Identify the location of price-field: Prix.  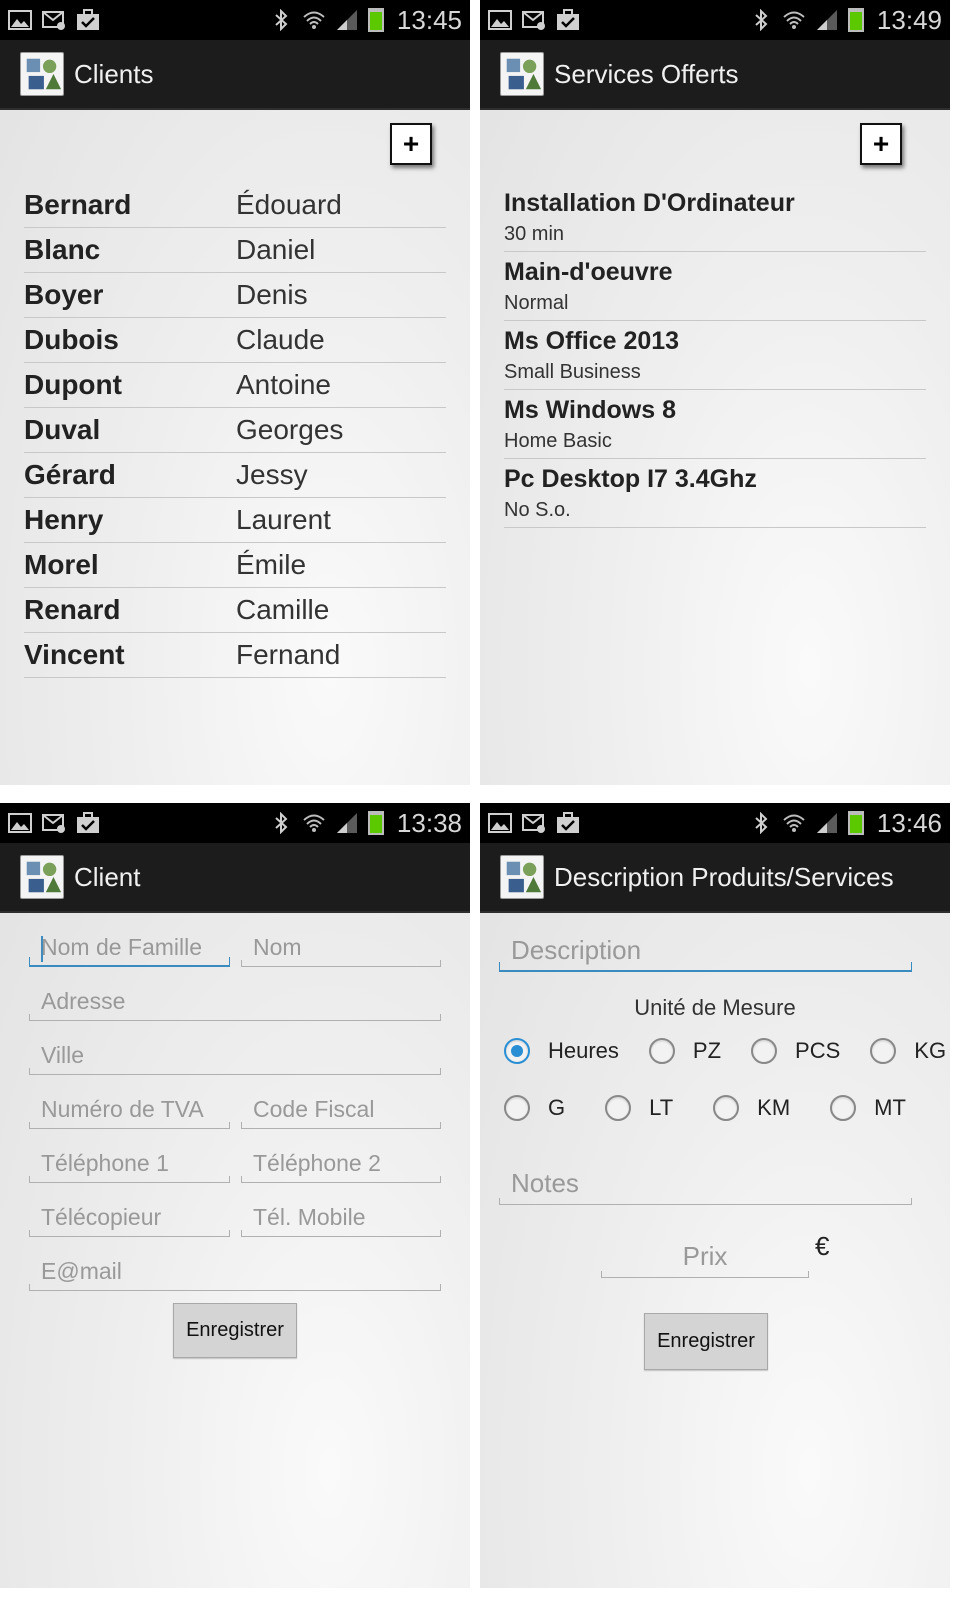
(705, 1257).